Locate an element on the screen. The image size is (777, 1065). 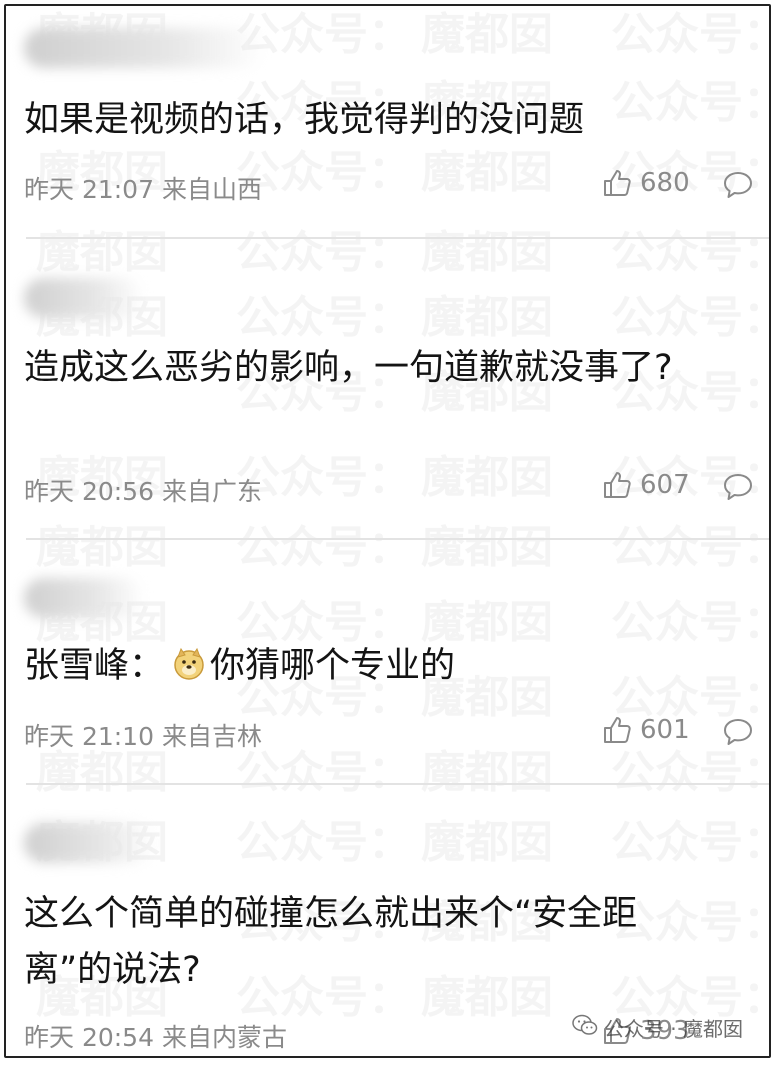
like-count: 680 is located at coordinates (665, 183).